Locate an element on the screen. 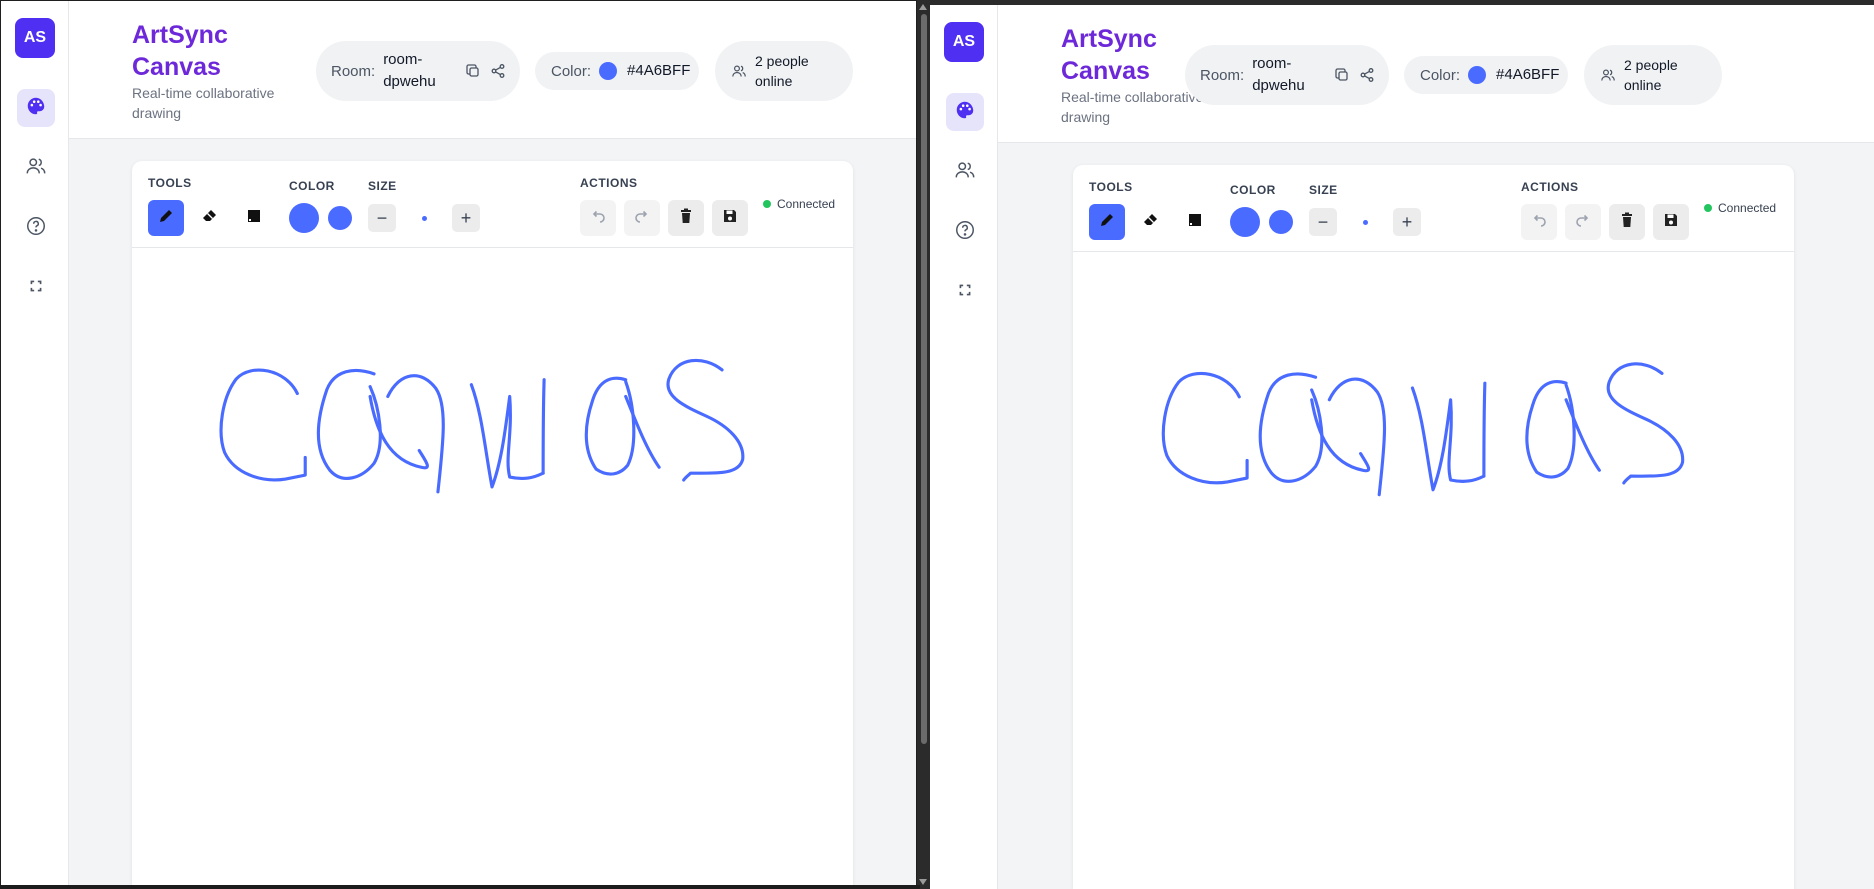  stroke-n1 is located at coordinates (415, 434).